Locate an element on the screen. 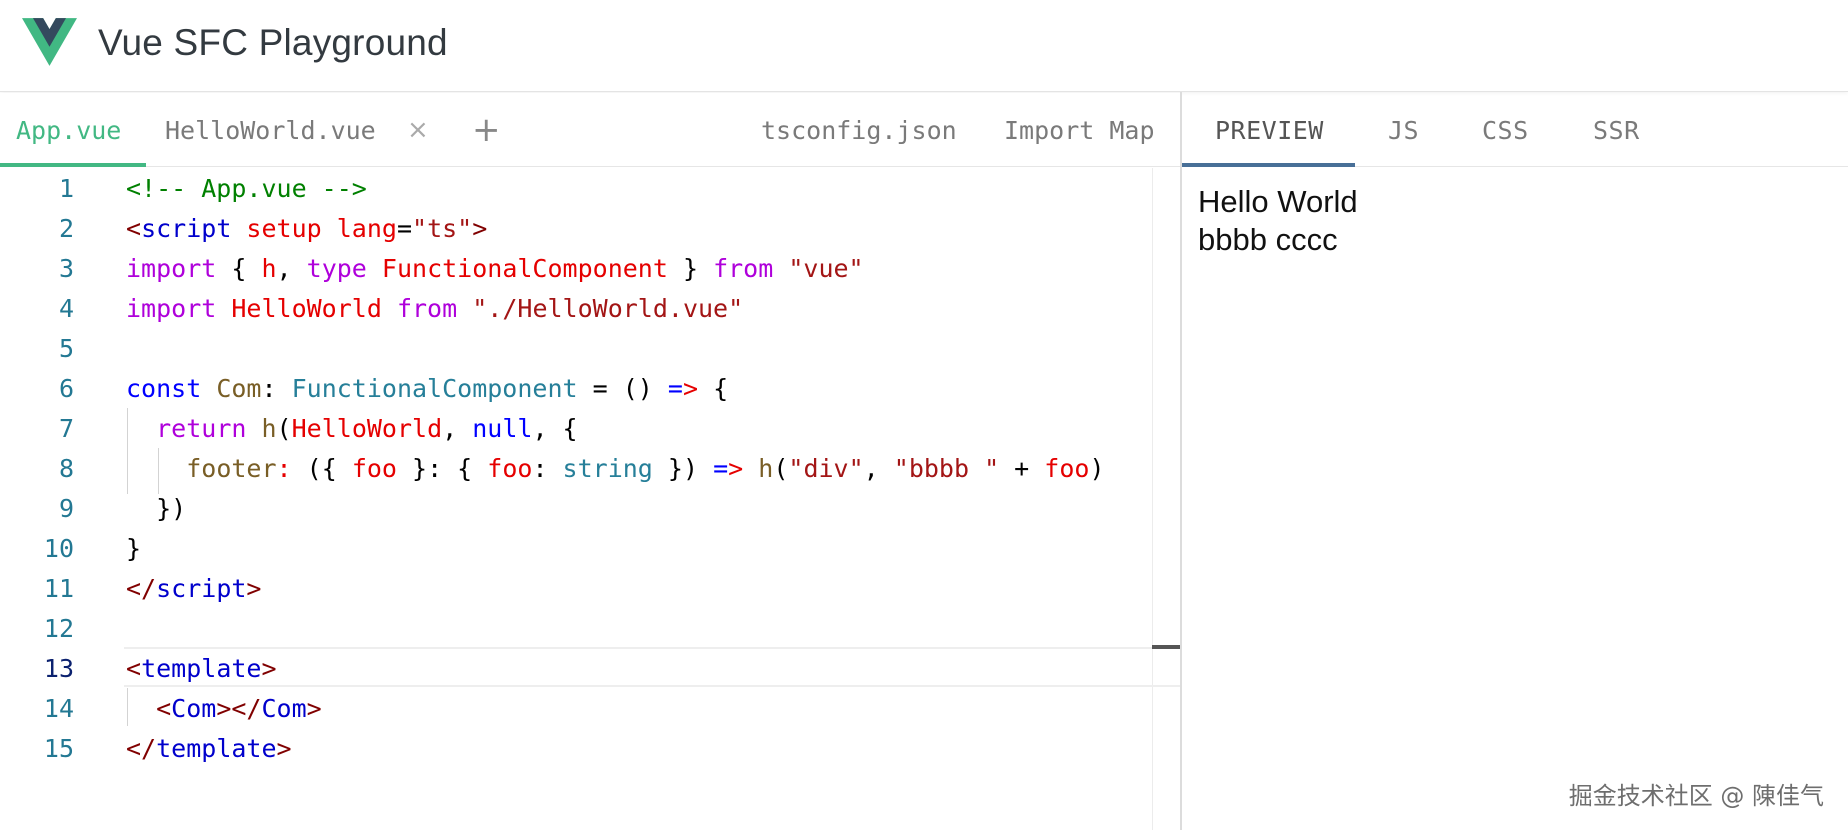 Image resolution: width=1848 pixels, height=830 pixels. tab-helloworld-vue: HelloWorld.vue is located at coordinates (270, 130).